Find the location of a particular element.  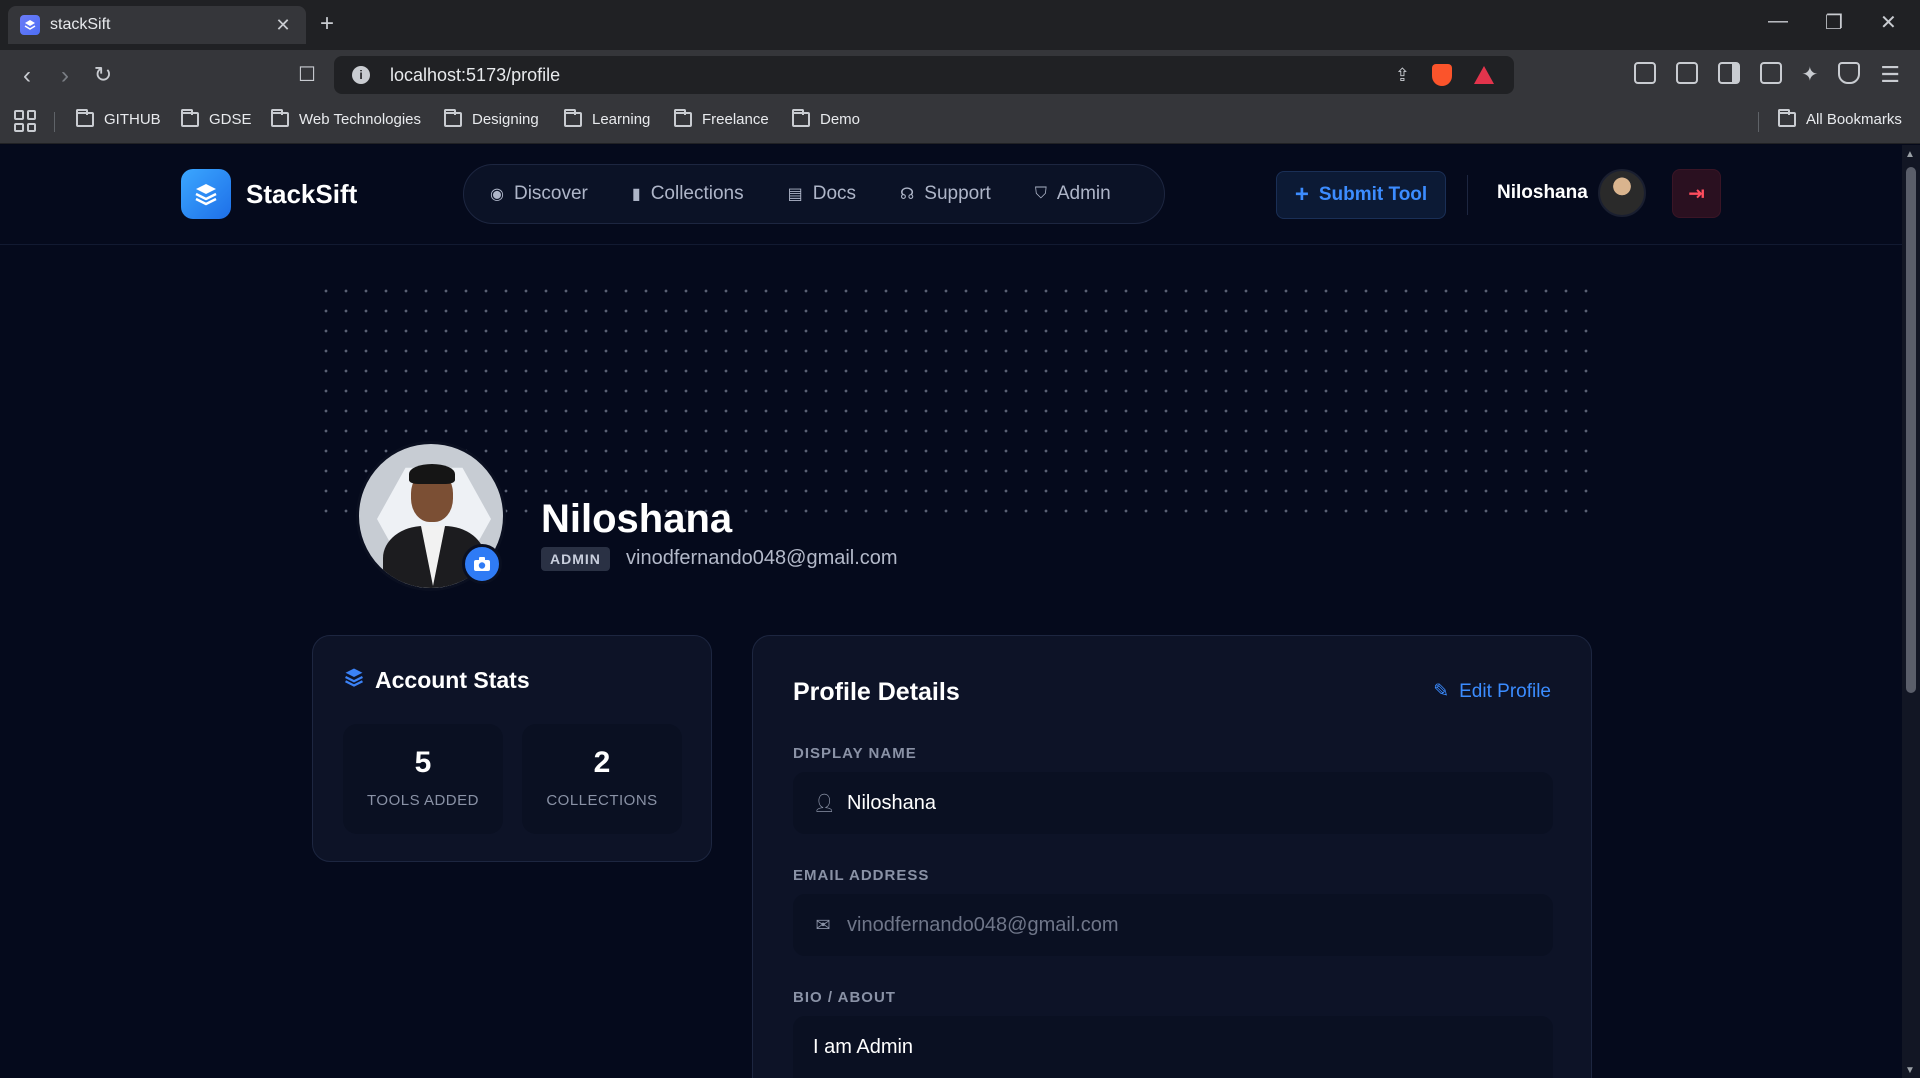

back-icon: ‹ is located at coordinates (27, 76).